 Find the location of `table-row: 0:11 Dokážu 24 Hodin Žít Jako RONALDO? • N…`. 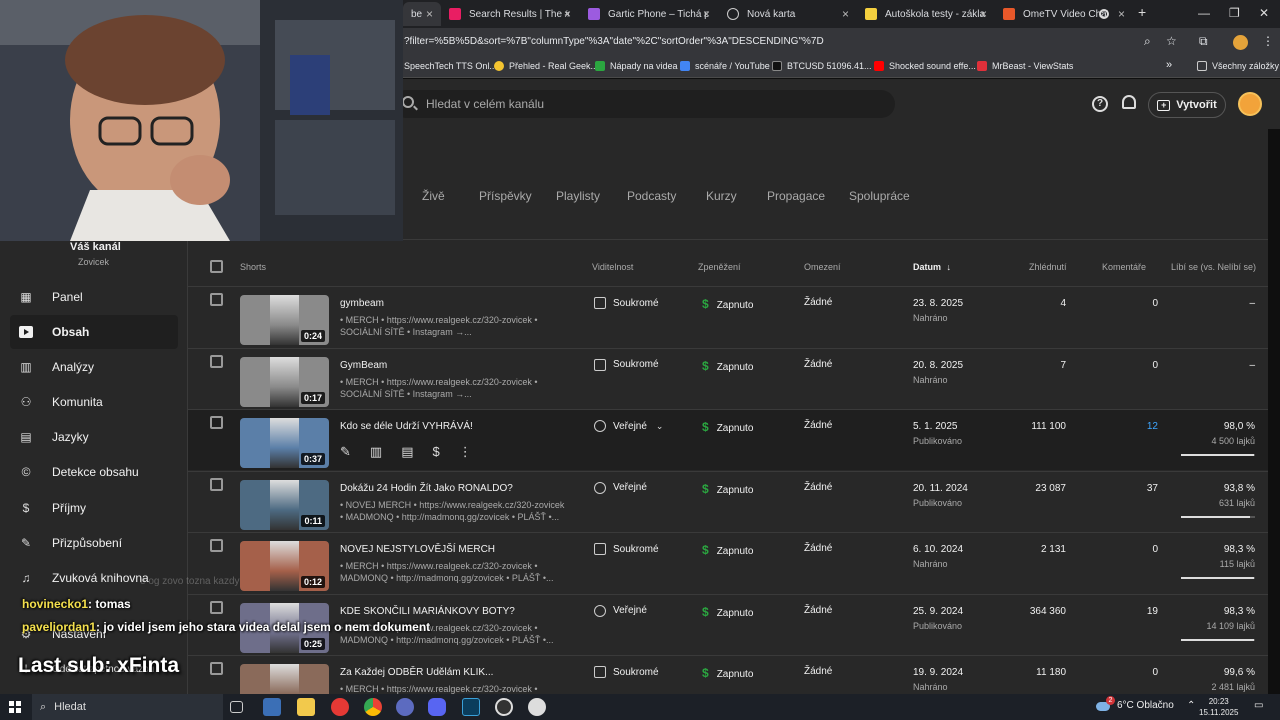

table-row: 0:11 Dokážu 24 Hodin Žít Jako RONALDO? • N… is located at coordinates (728, 501).